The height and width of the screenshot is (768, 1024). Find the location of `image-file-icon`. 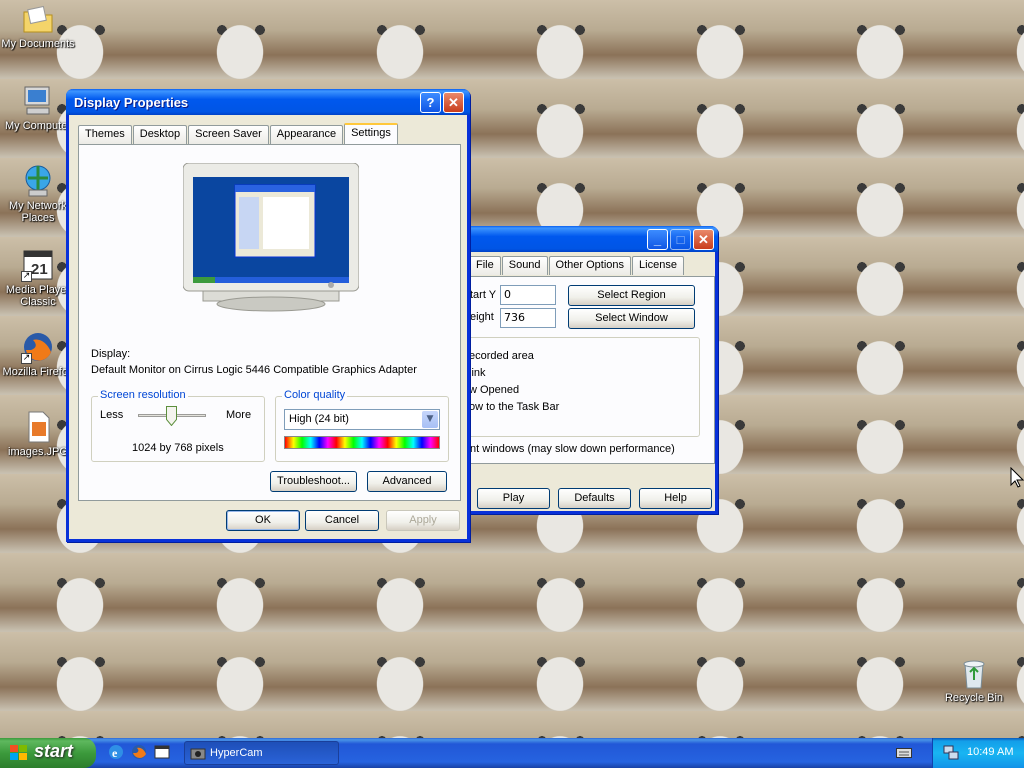

image-file-icon is located at coordinates (38, 427).